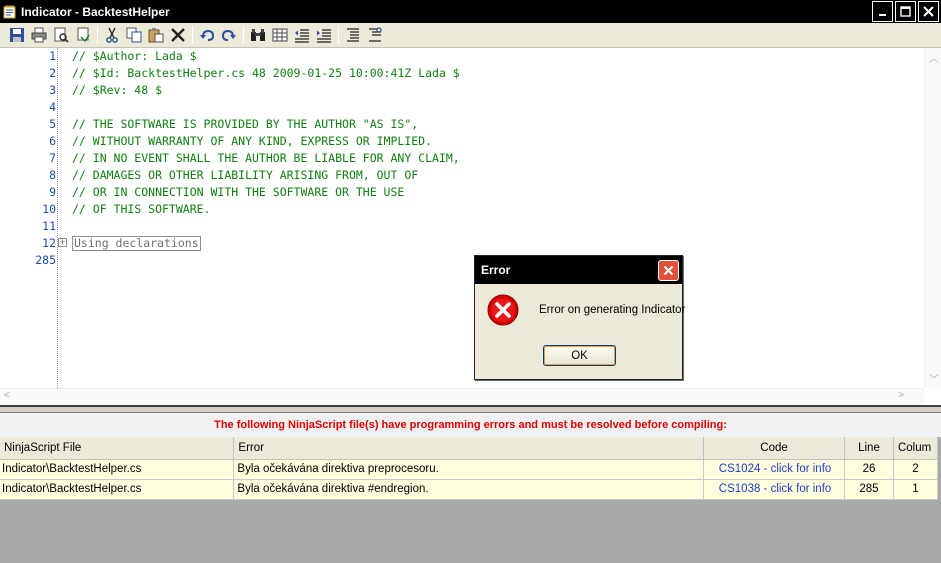  Describe the element at coordinates (141, 209) in the screenshot. I see `code-line: // OF THIS SOFTWARE.` at that location.